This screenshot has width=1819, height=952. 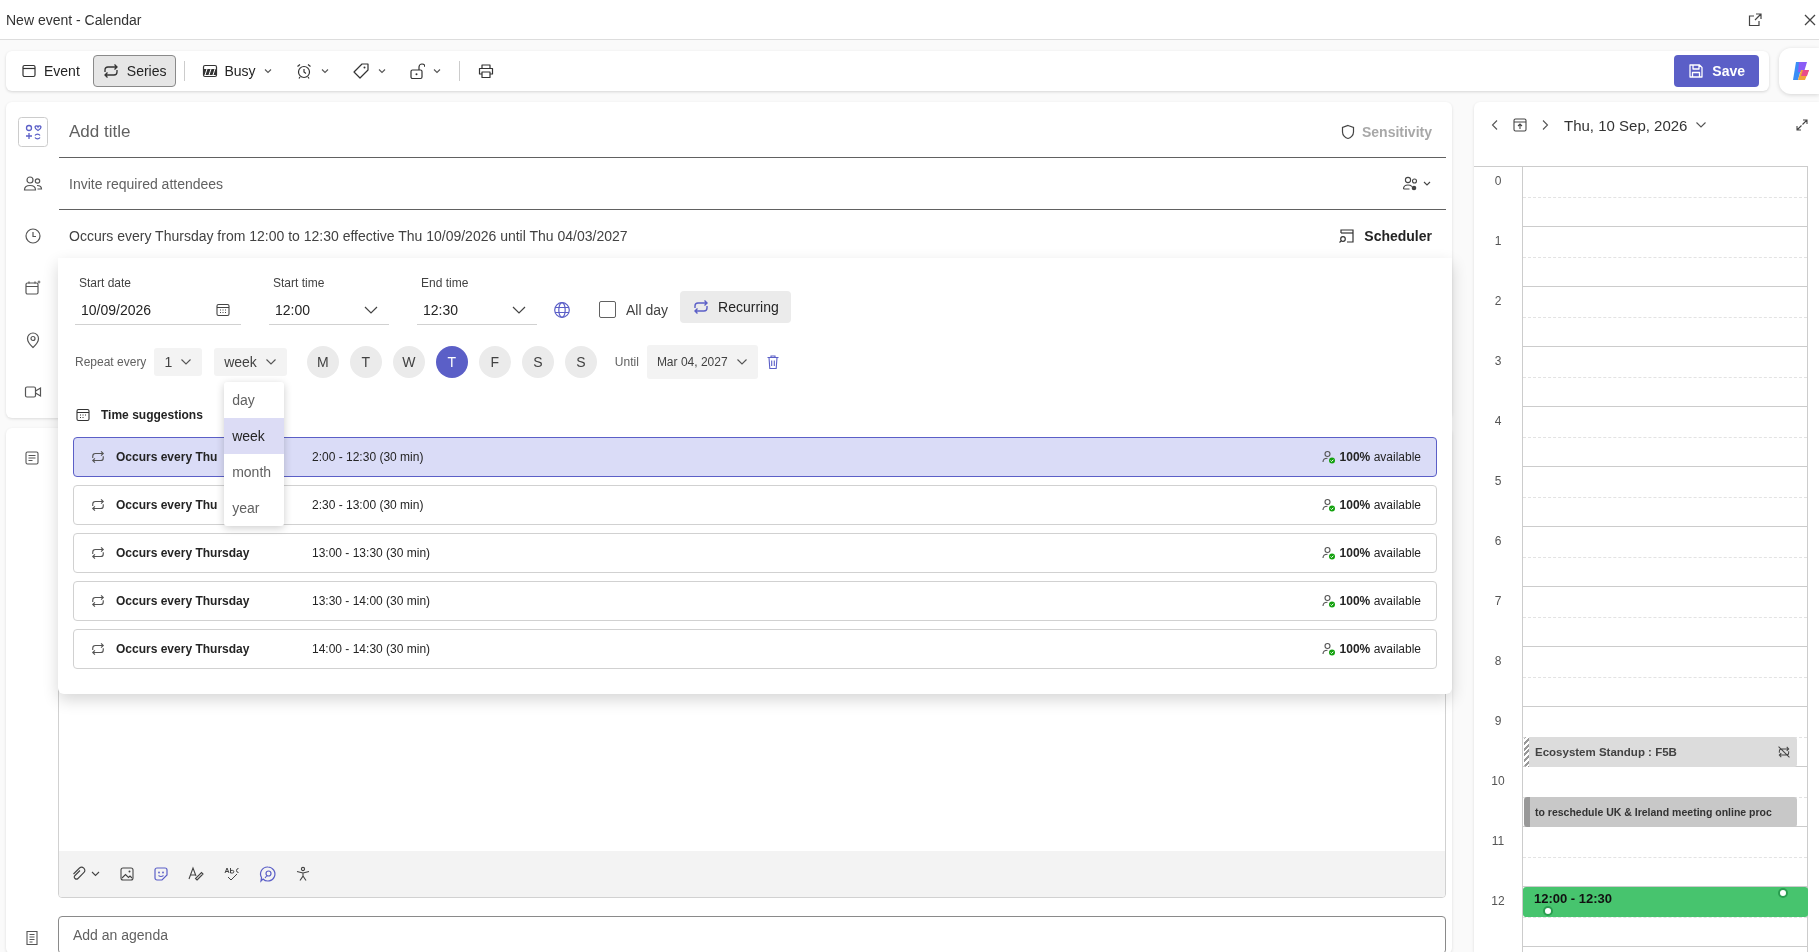 I want to click on all-day-label: All day, so click(x=647, y=309).